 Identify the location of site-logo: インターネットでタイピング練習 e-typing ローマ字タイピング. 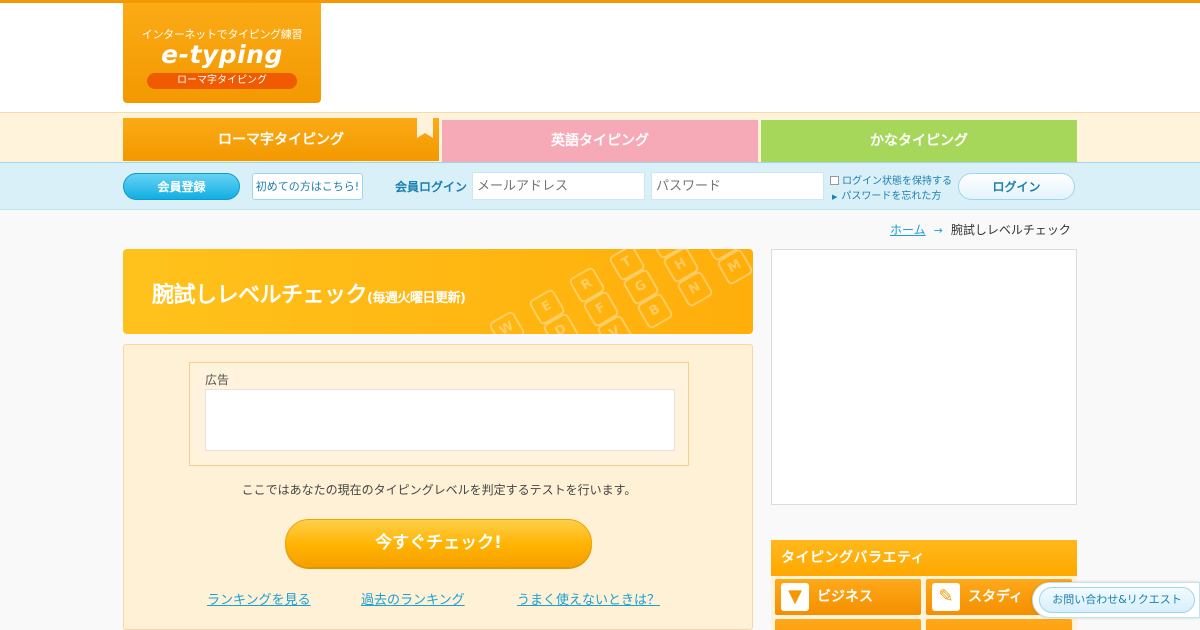
(222, 53).